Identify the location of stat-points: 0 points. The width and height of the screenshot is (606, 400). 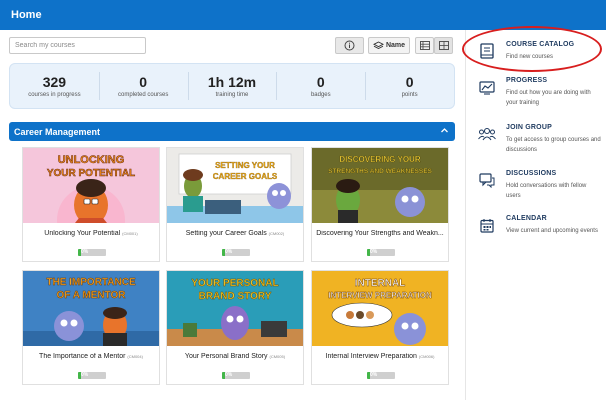
(409, 86).